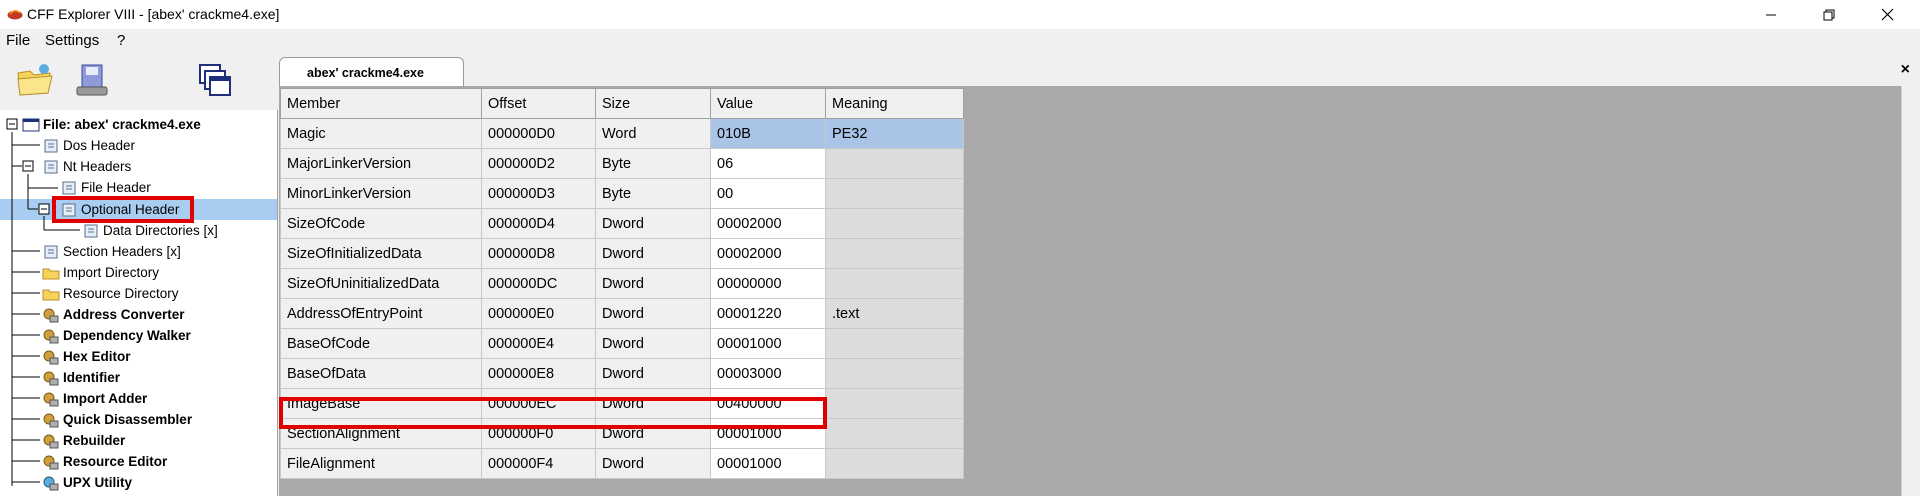 The height and width of the screenshot is (496, 1920). What do you see at coordinates (35, 80) in the screenshot?
I see `open-file-button` at bounding box center [35, 80].